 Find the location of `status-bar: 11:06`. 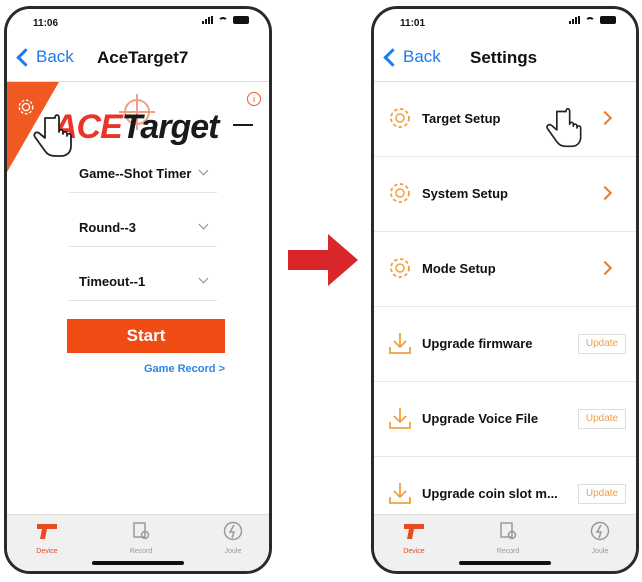

status-bar: 11:06 is located at coordinates (138, 24).